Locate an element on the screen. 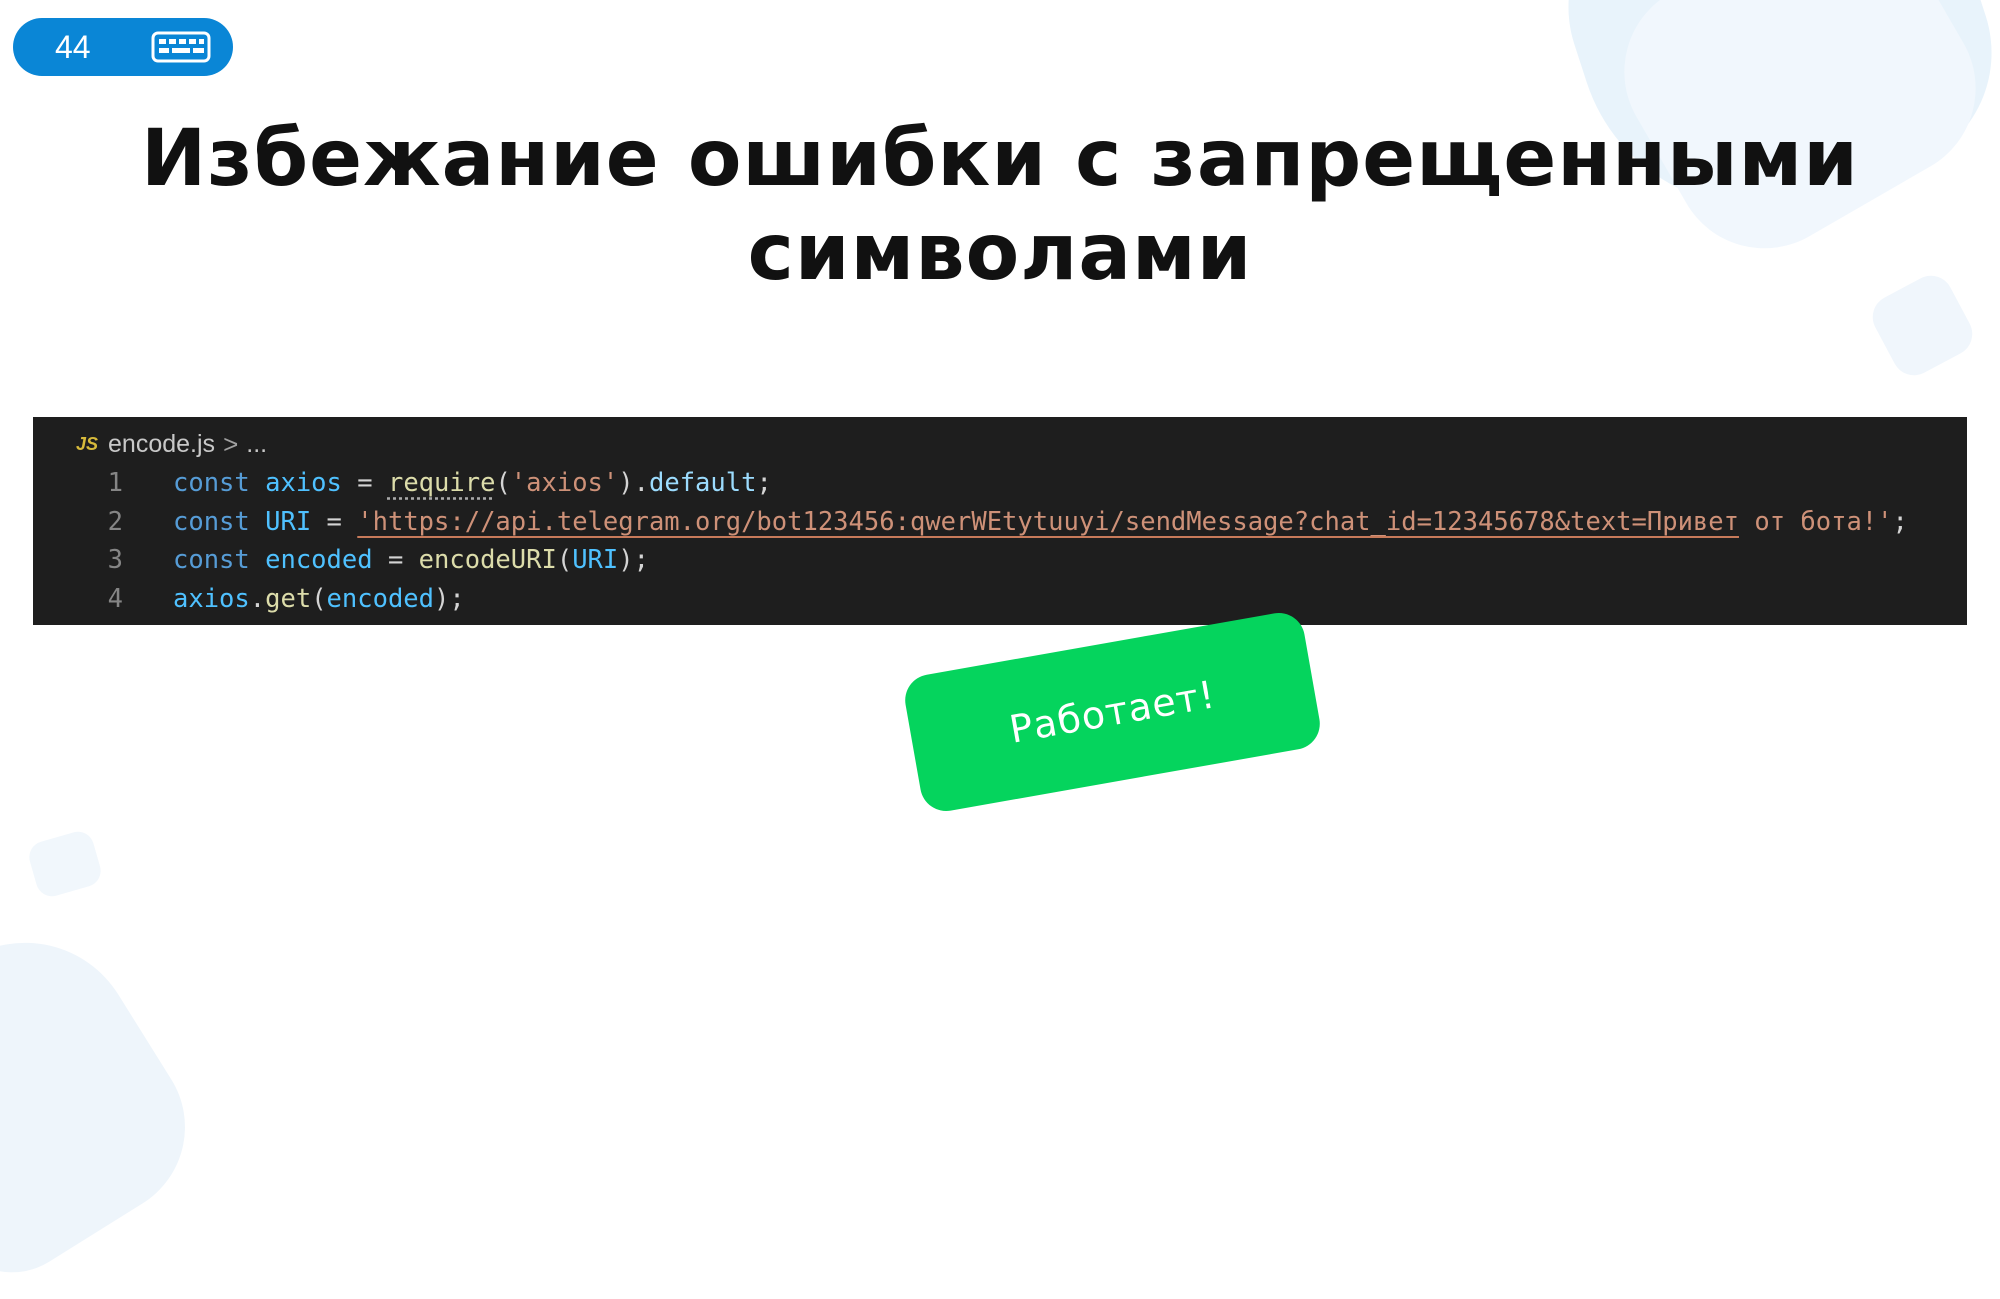 This screenshot has width=2000, height=1299. slide-number-badge: 44 is located at coordinates (123, 47).